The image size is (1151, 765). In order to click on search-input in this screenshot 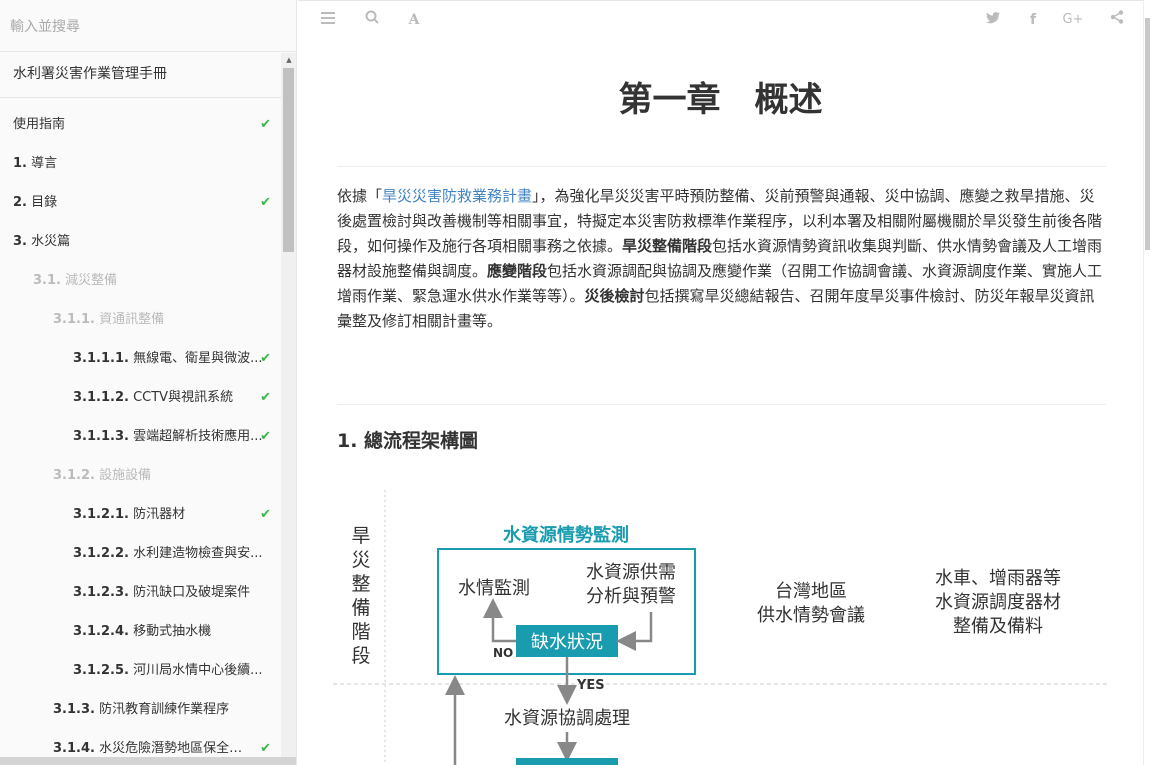, I will do `click(145, 27)`.